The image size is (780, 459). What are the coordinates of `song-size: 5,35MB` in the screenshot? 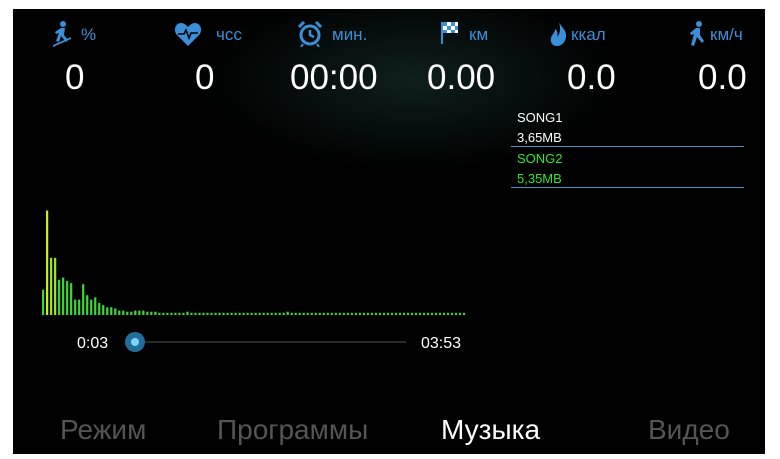 It's located at (539, 178).